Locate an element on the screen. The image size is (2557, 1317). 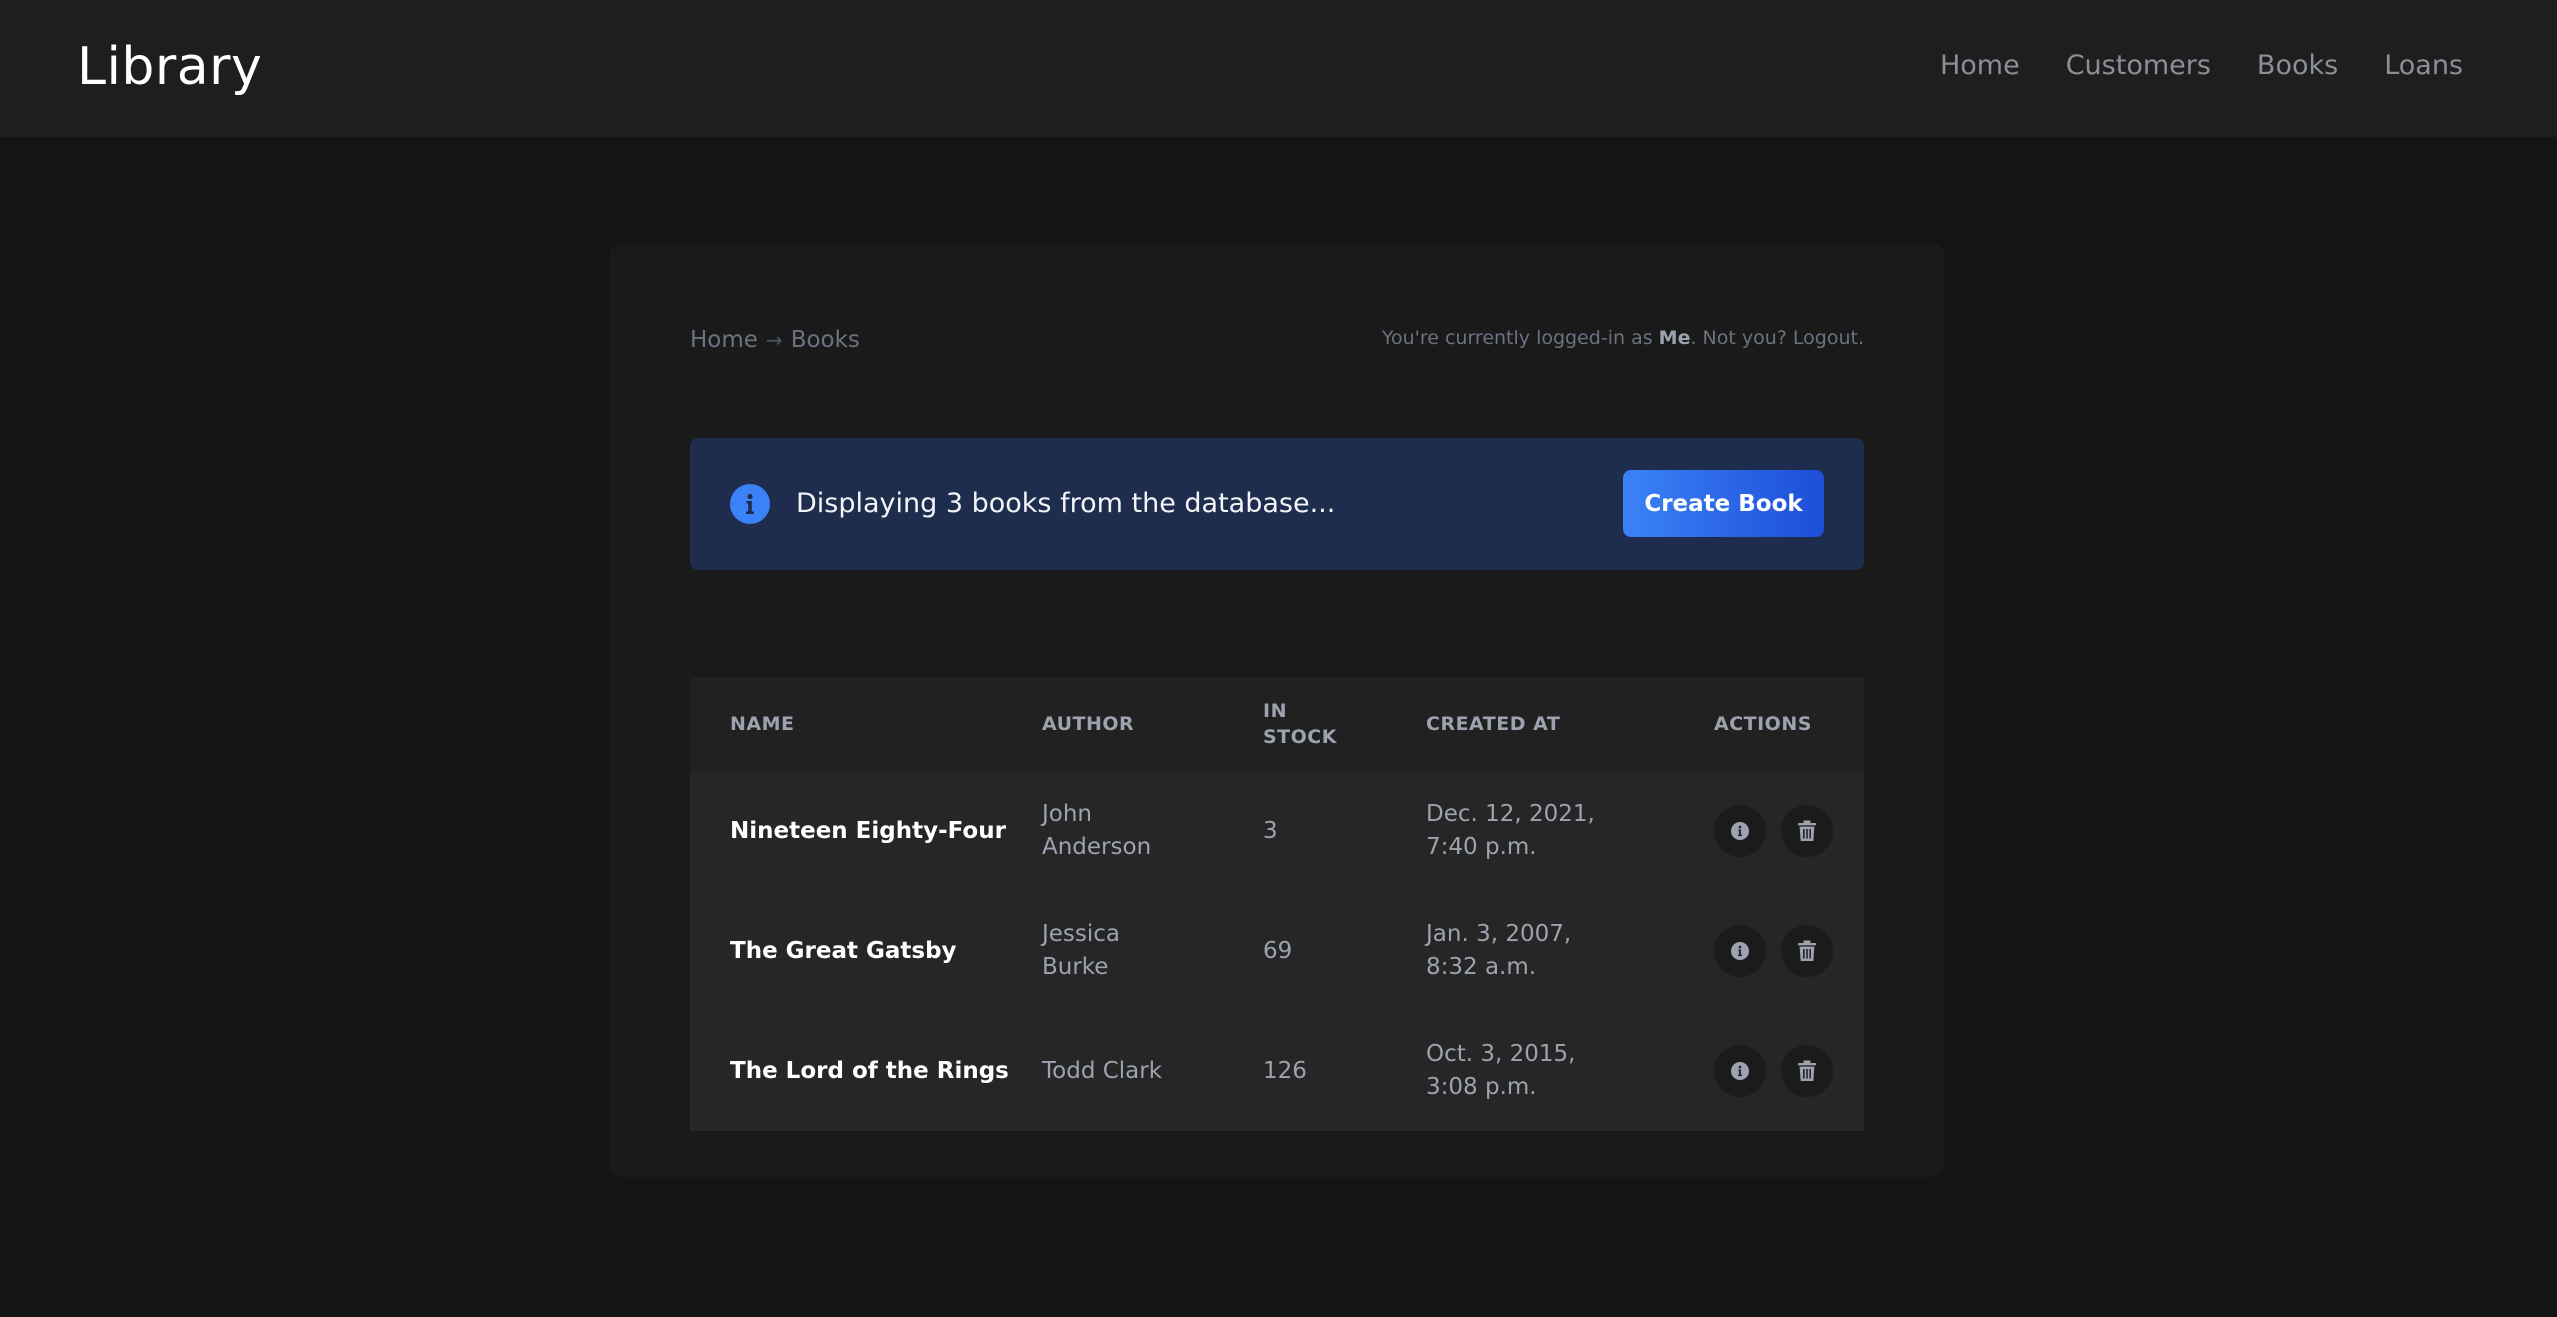
login-prefix: You're currently logged-in as is located at coordinates (1520, 338).